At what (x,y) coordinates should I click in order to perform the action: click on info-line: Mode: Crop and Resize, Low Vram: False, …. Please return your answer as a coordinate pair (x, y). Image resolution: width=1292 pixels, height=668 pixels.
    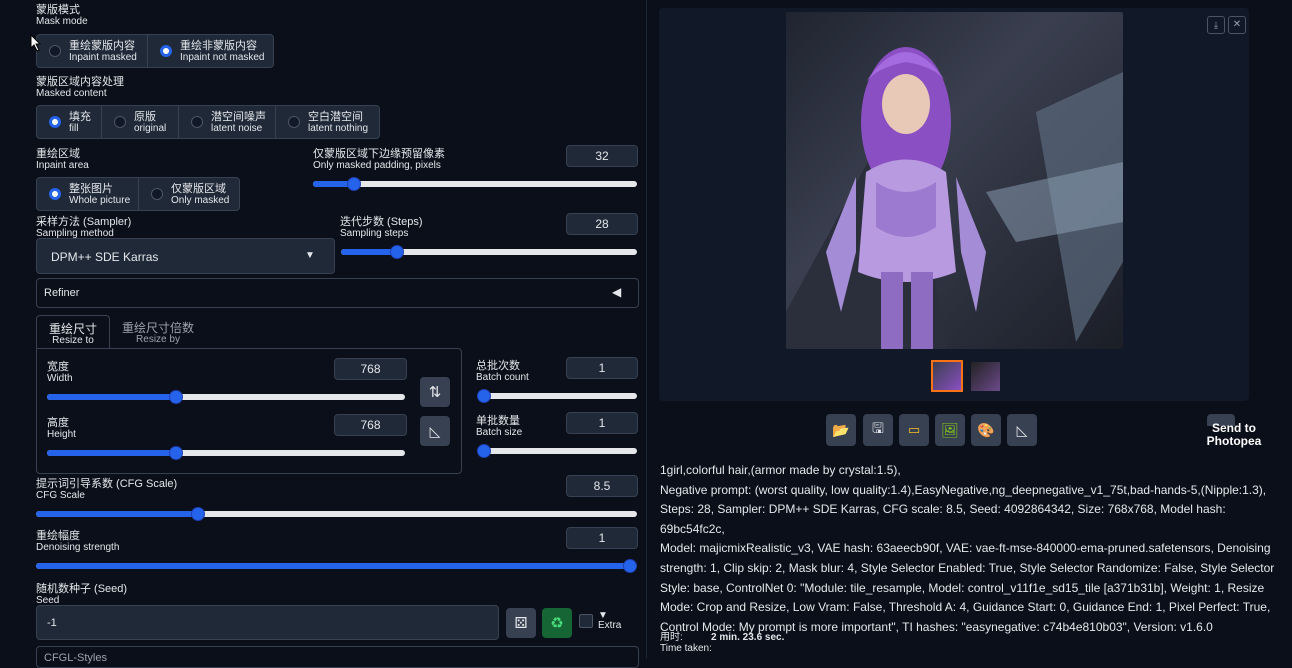
    Looking at the image, I should click on (965, 607).